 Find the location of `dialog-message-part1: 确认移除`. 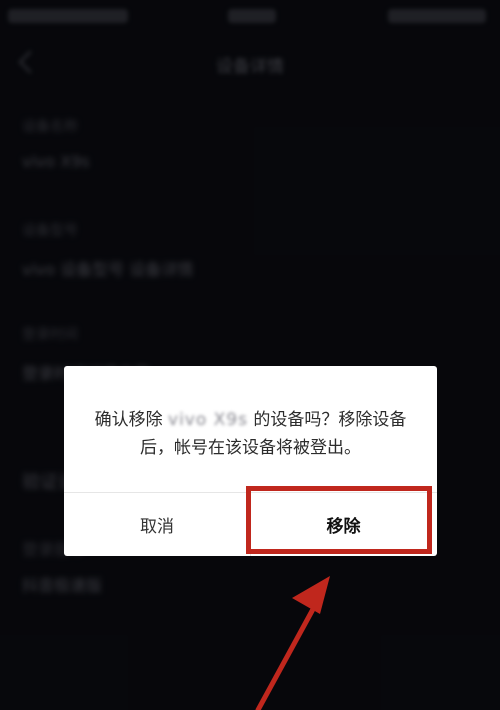

dialog-message-part1: 确认移除 is located at coordinates (131, 420).